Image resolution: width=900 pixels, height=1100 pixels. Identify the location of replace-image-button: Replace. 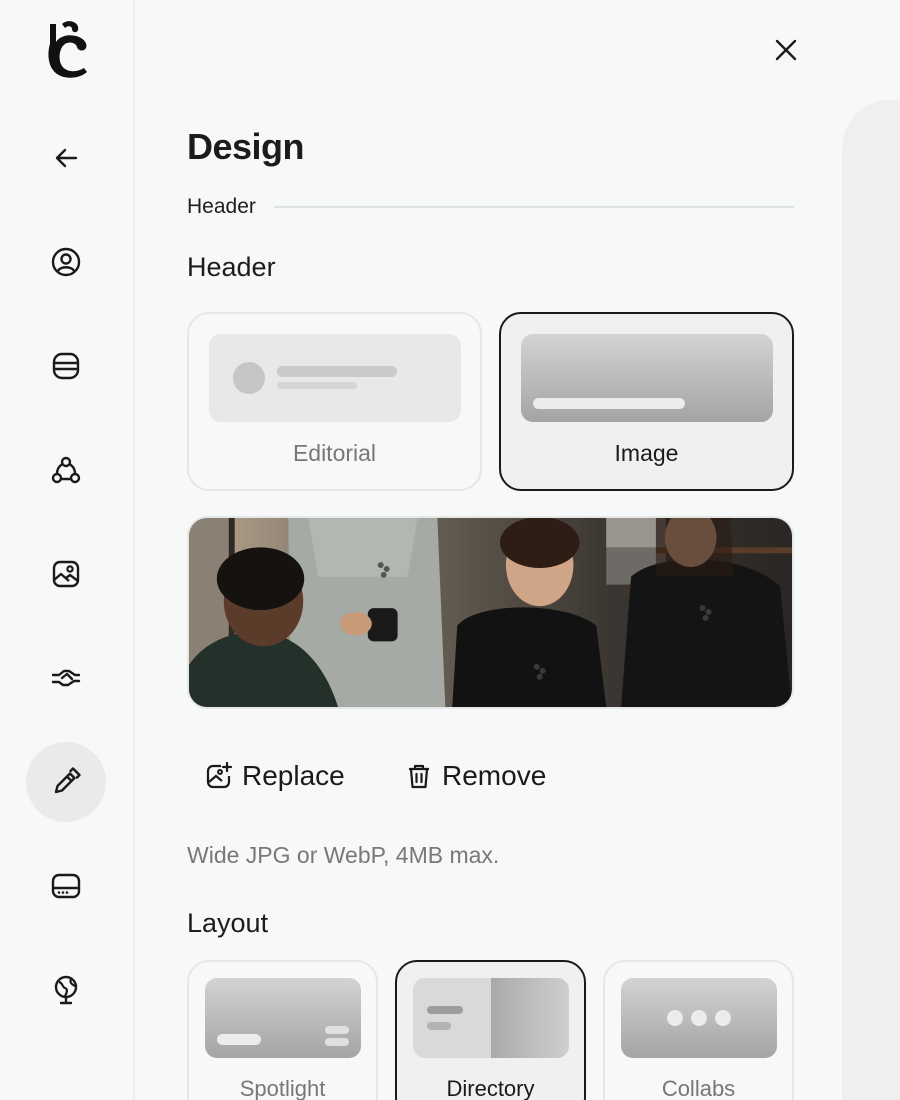
(274, 776).